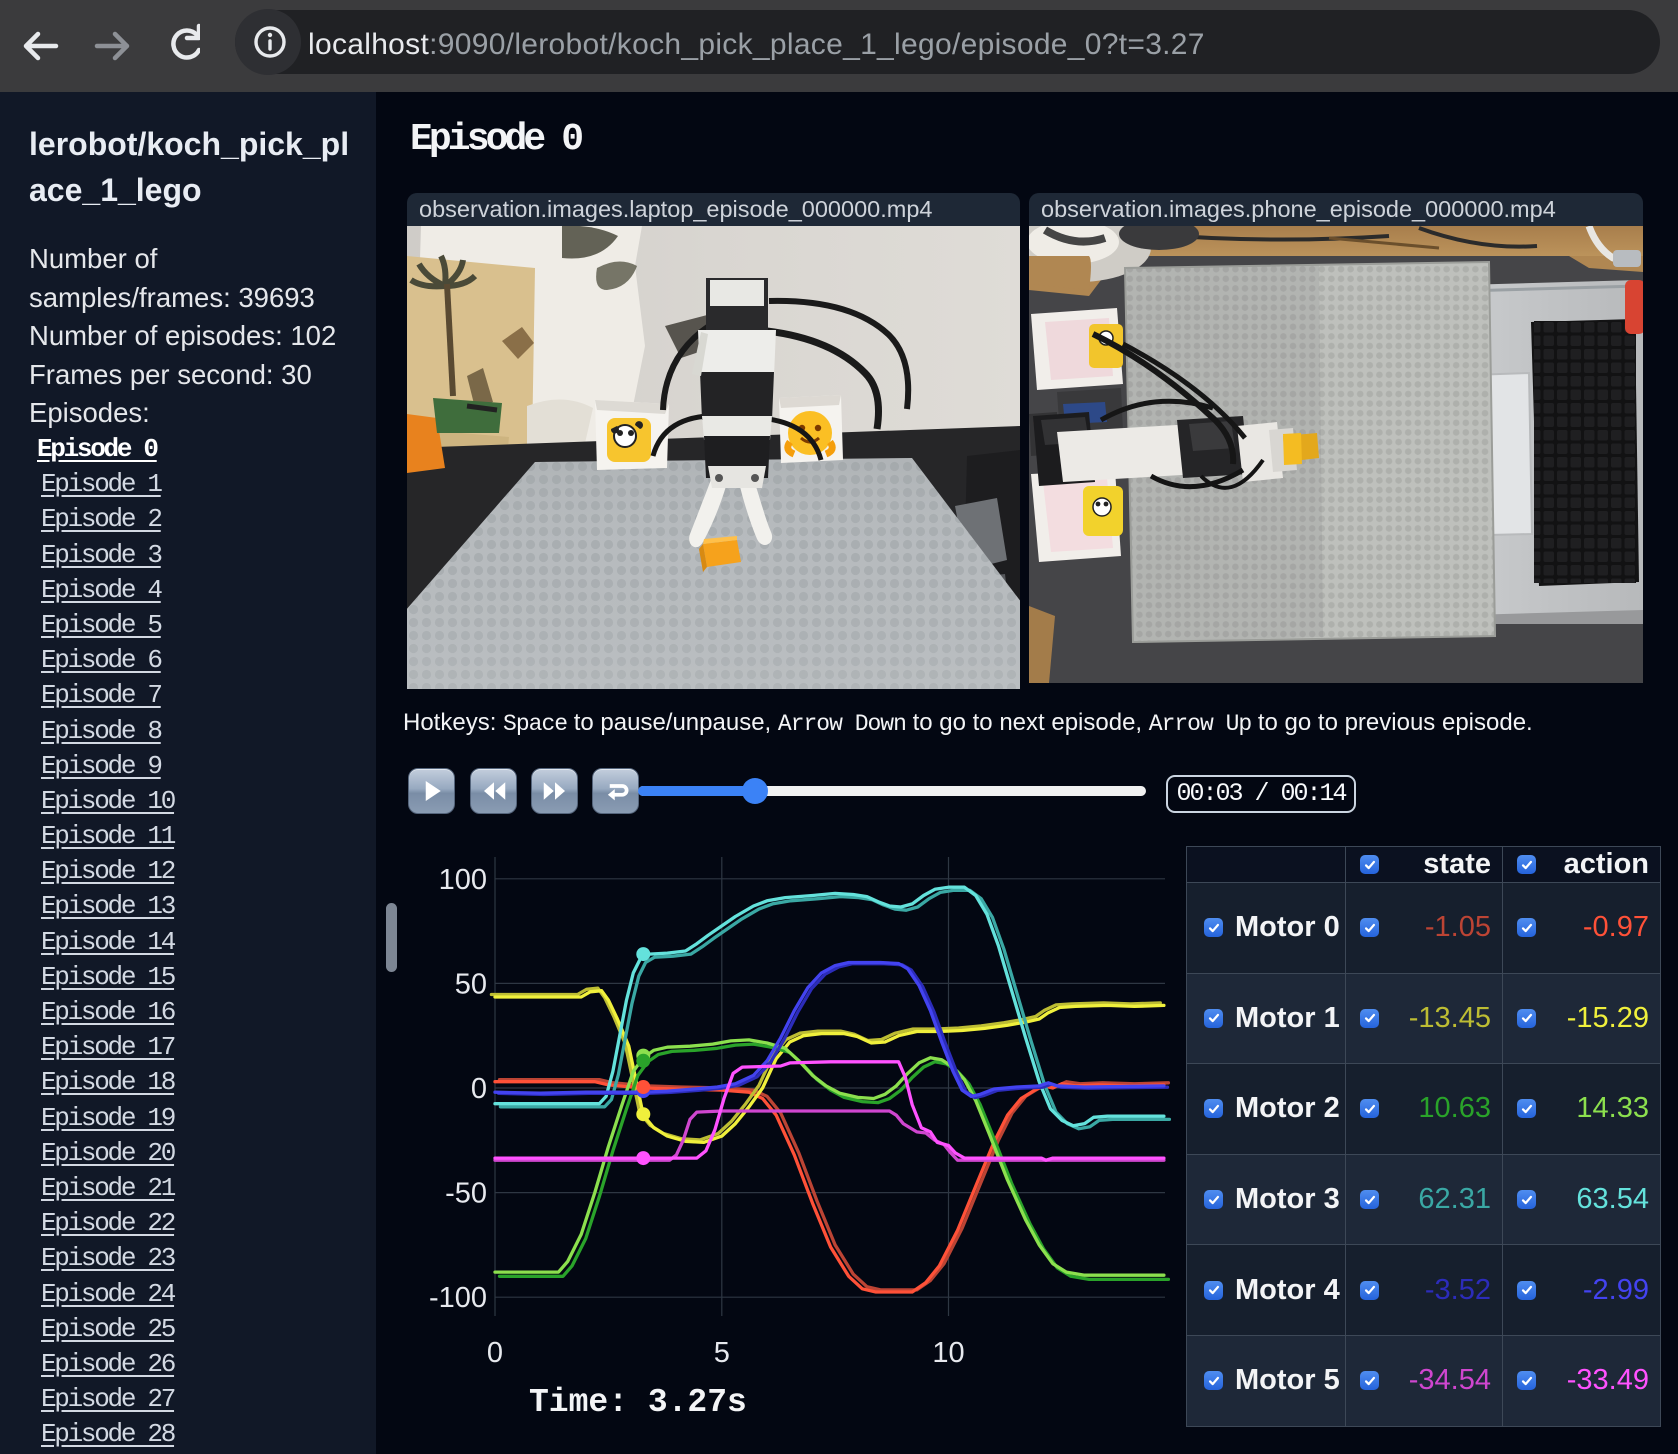 The width and height of the screenshot is (1678, 1454). What do you see at coordinates (722, 1353) in the screenshot?
I see `svg-text: 5` at bounding box center [722, 1353].